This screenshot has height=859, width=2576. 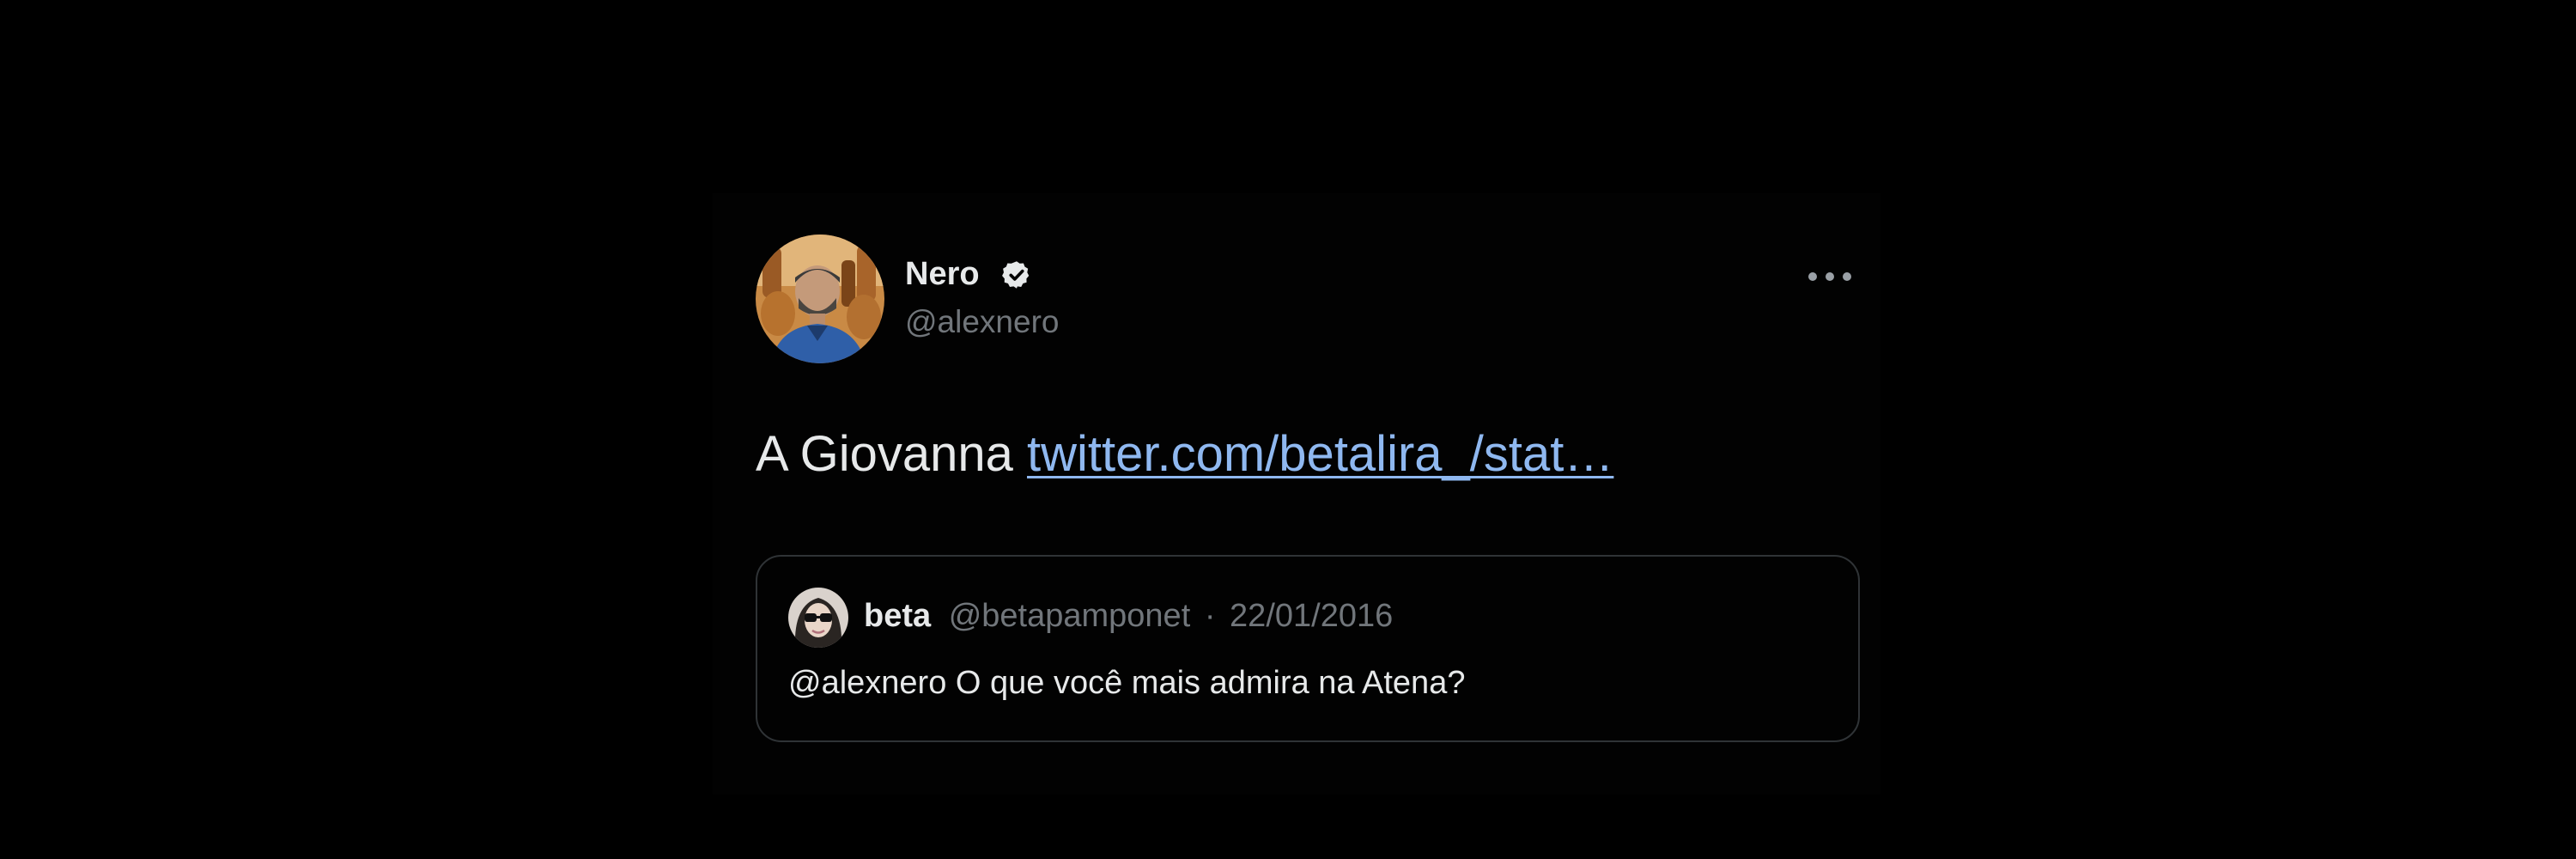 I want to click on verified-badge-icon, so click(x=1016, y=275).